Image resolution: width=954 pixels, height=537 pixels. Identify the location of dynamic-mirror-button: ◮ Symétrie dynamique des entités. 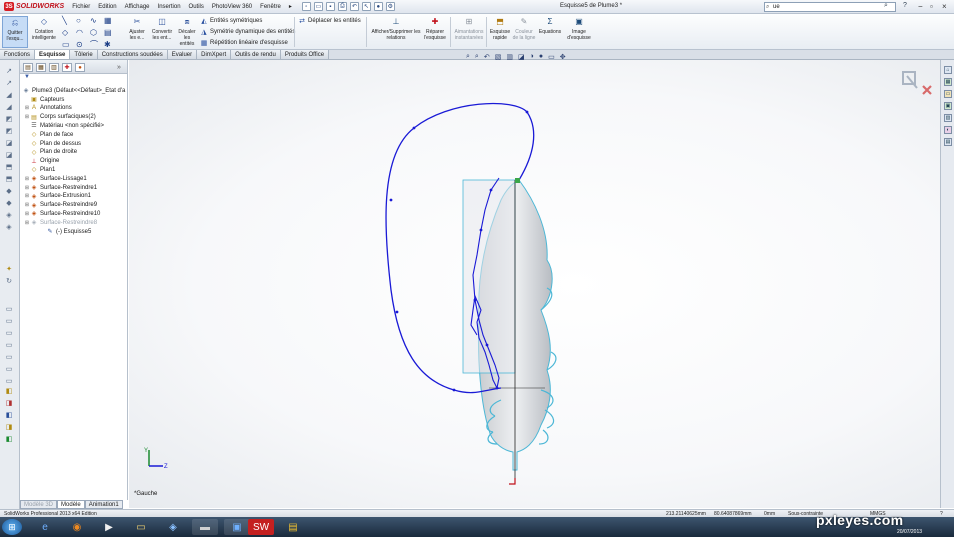
(247, 32).